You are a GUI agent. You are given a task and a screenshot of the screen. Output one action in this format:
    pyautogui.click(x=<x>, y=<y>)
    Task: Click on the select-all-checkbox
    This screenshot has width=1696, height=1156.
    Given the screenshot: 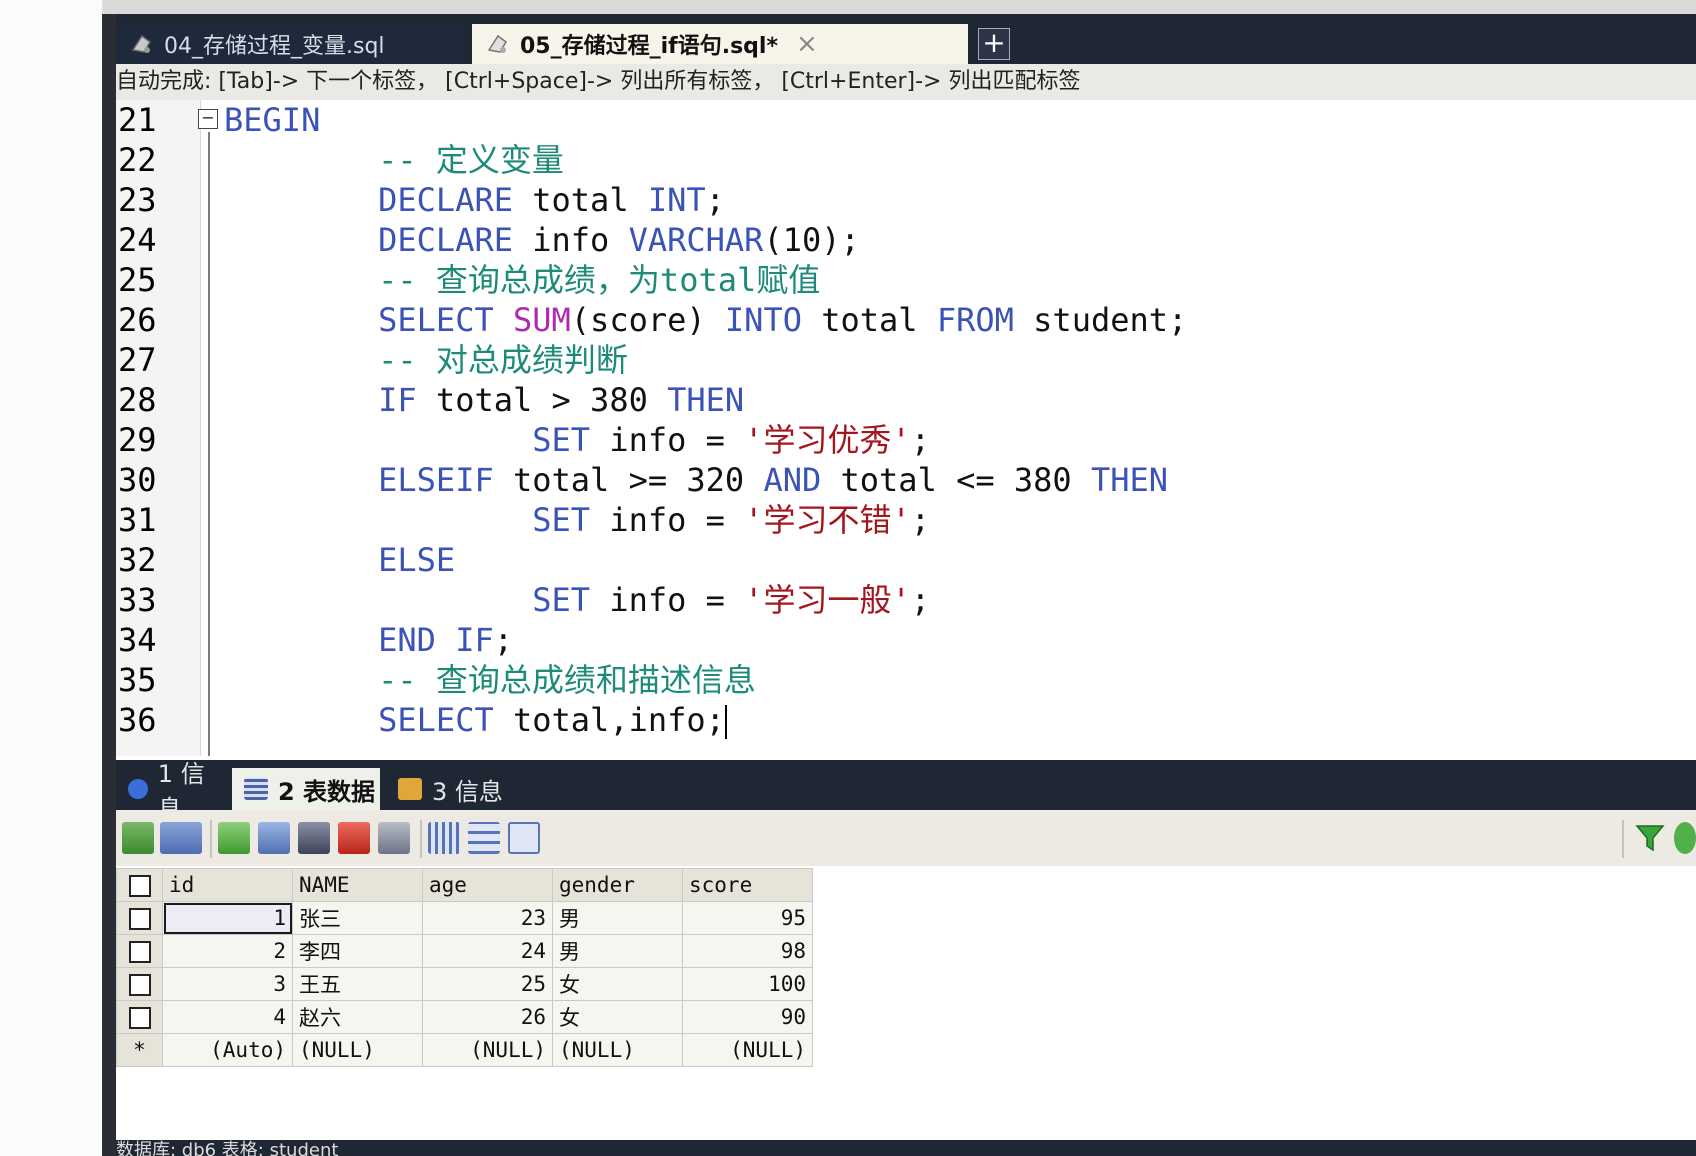 What is the action you would take?
    pyautogui.click(x=139, y=885)
    